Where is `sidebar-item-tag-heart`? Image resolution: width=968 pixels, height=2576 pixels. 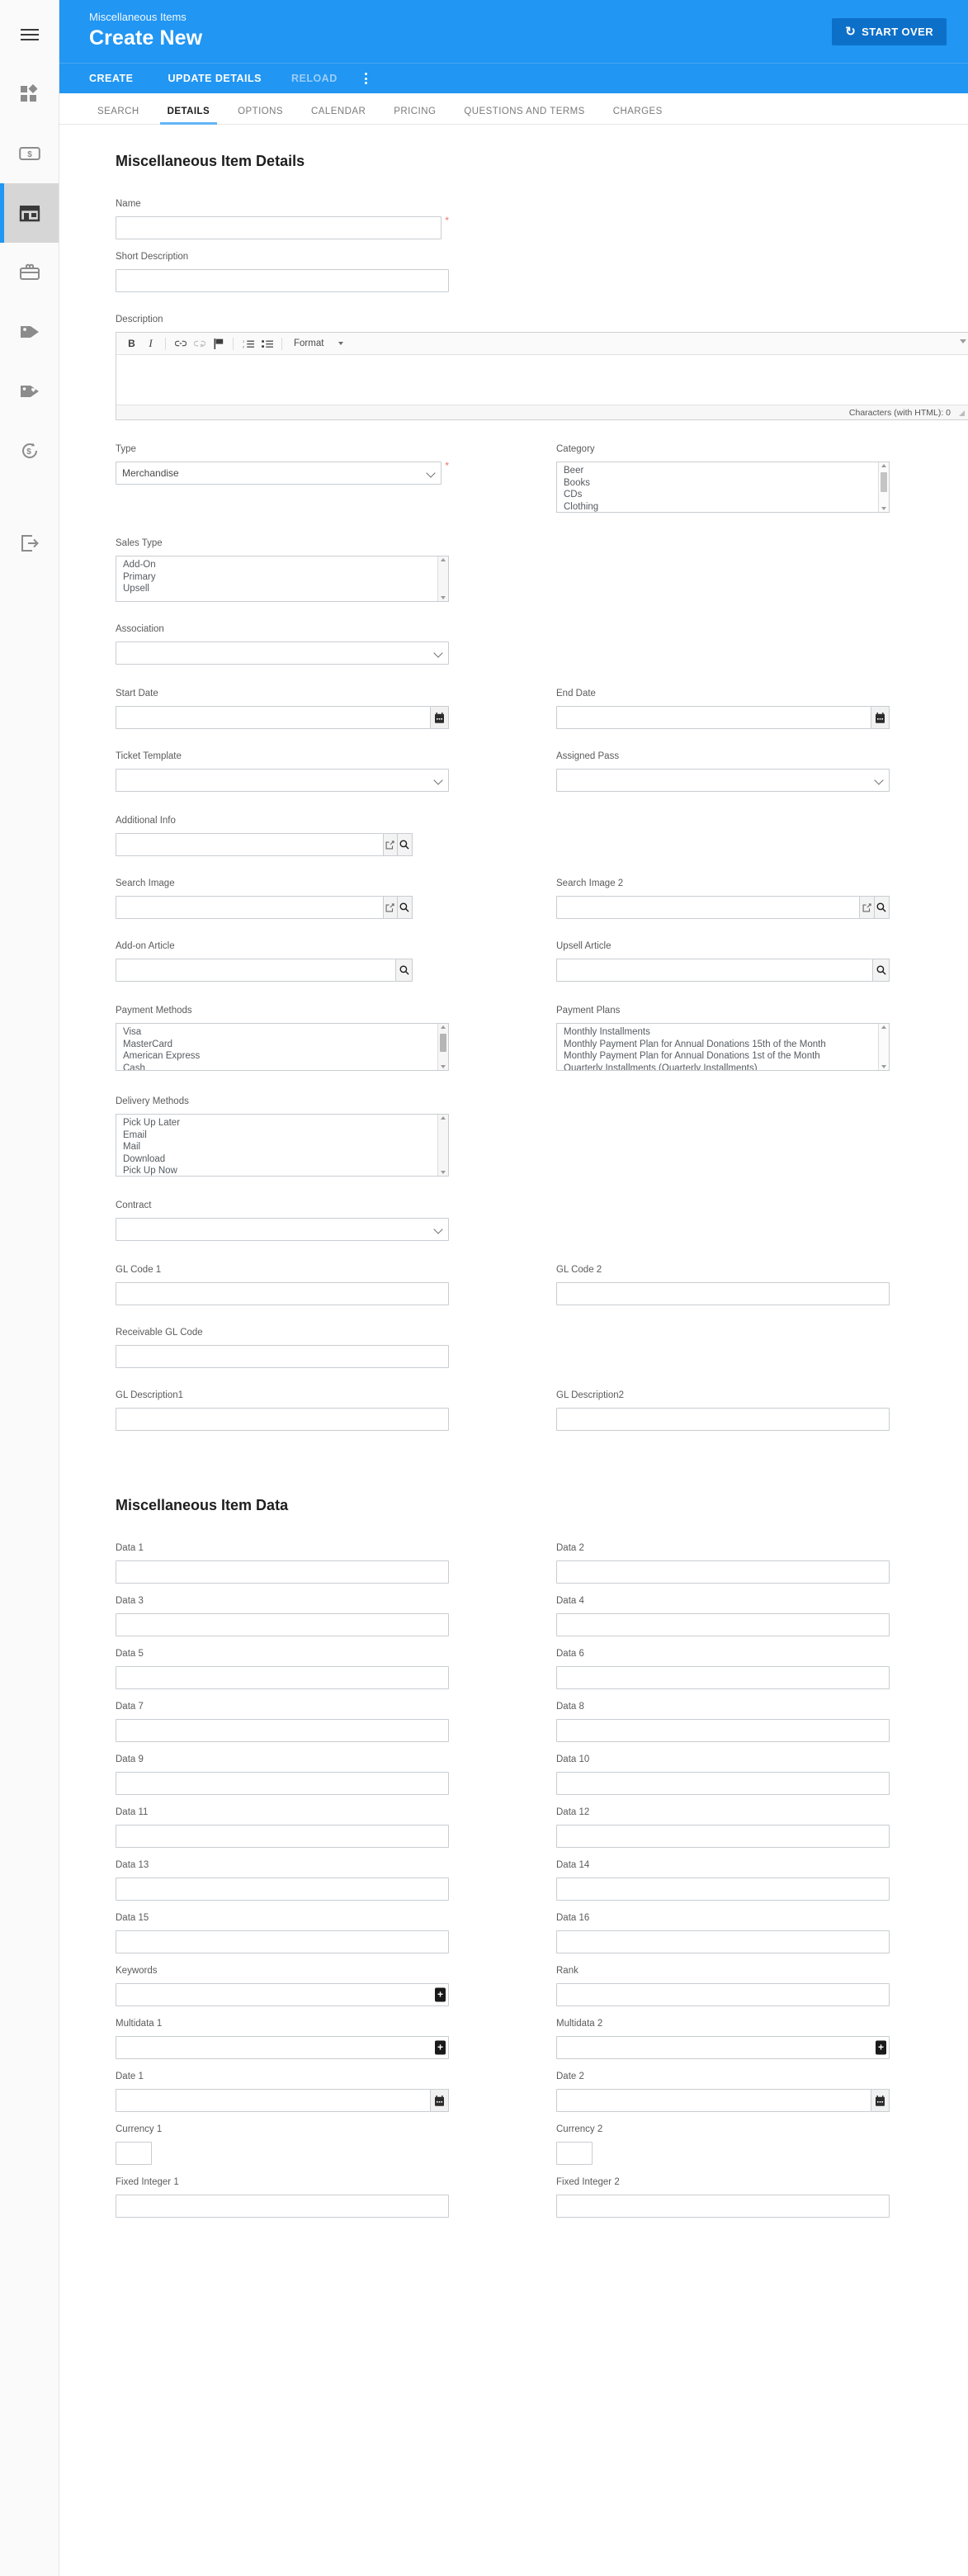
sidebar-item-tag-heart is located at coordinates (29, 391).